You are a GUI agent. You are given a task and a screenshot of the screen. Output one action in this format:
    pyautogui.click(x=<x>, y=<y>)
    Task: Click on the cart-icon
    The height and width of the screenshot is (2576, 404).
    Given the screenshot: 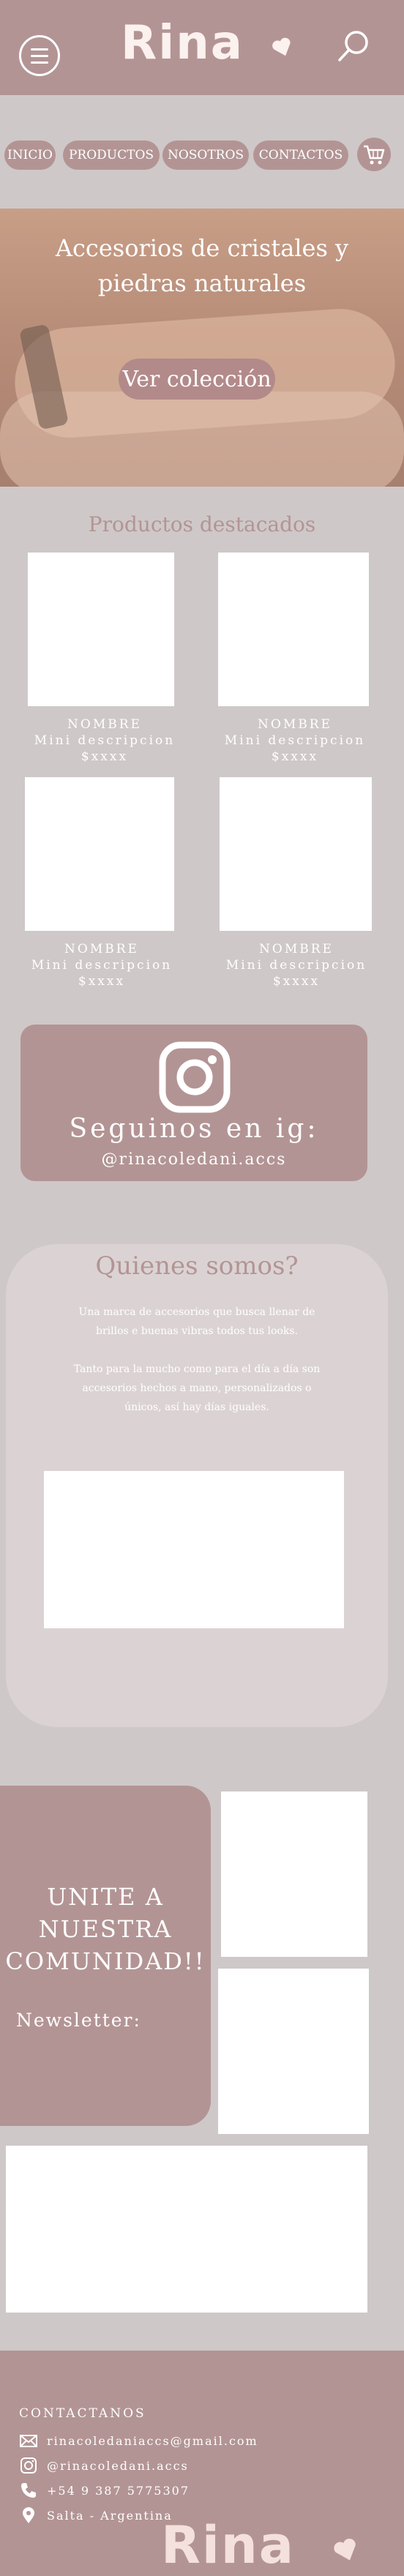 What is the action you would take?
    pyautogui.click(x=375, y=155)
    